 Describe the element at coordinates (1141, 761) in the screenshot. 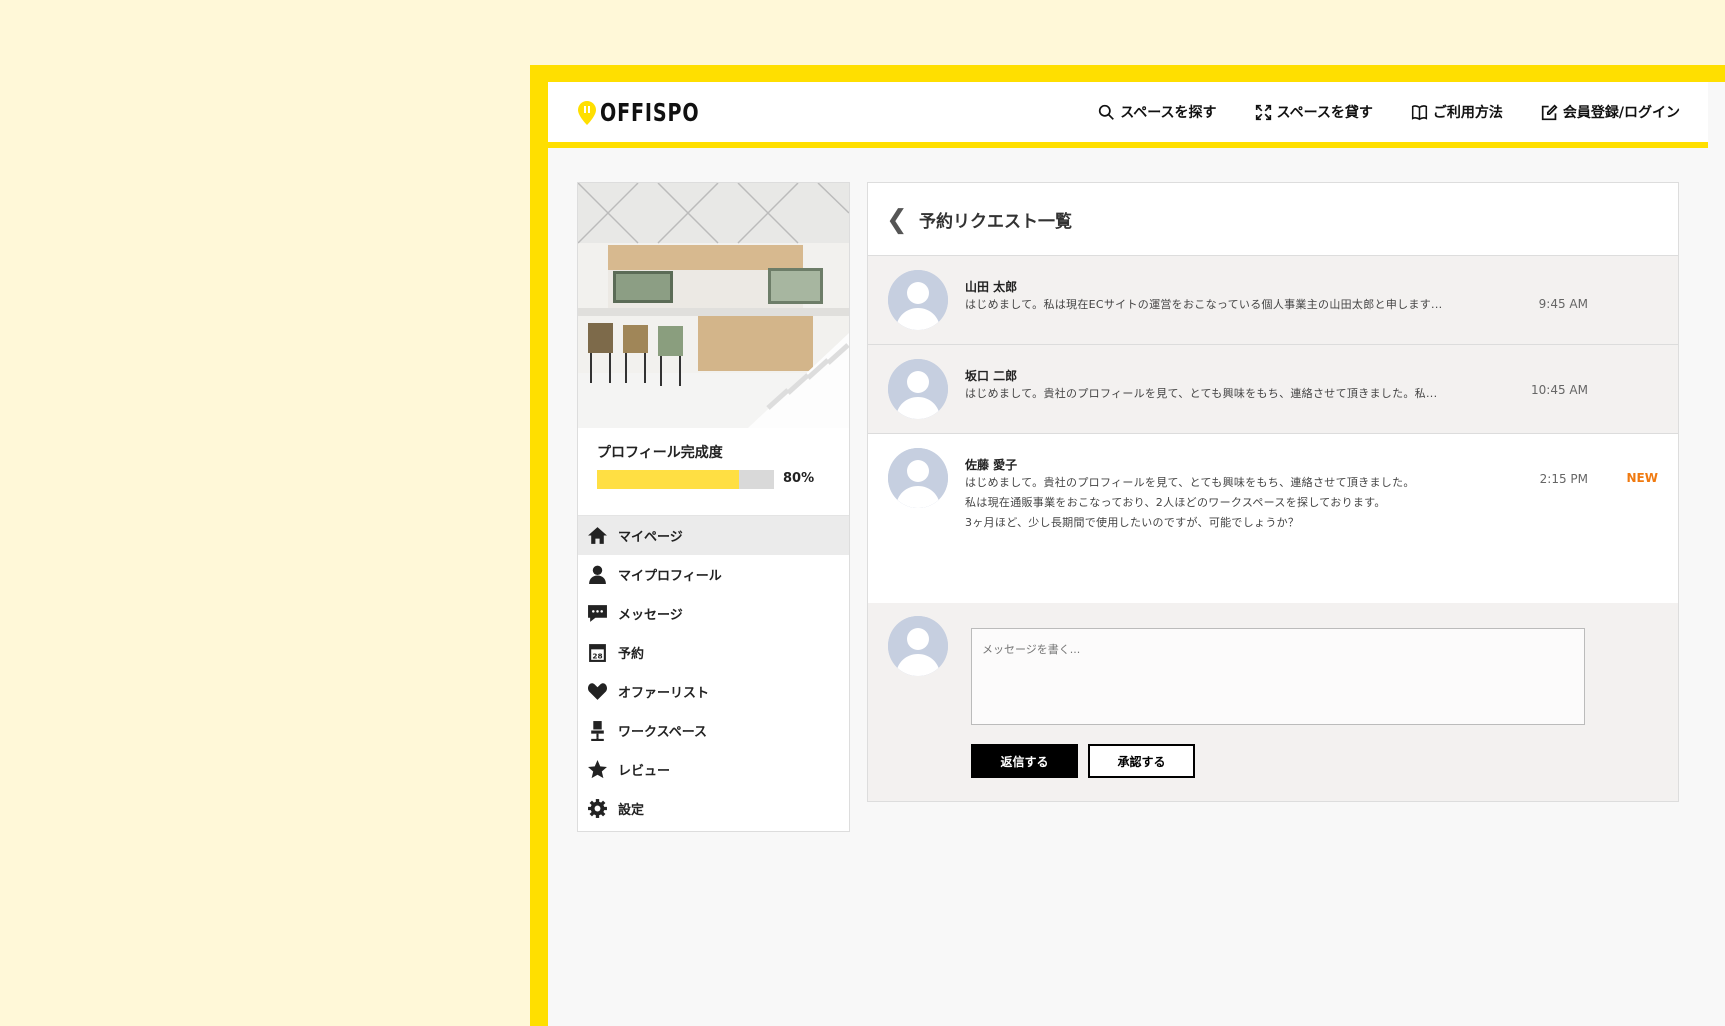

I see `approve-button: 承認する` at that location.